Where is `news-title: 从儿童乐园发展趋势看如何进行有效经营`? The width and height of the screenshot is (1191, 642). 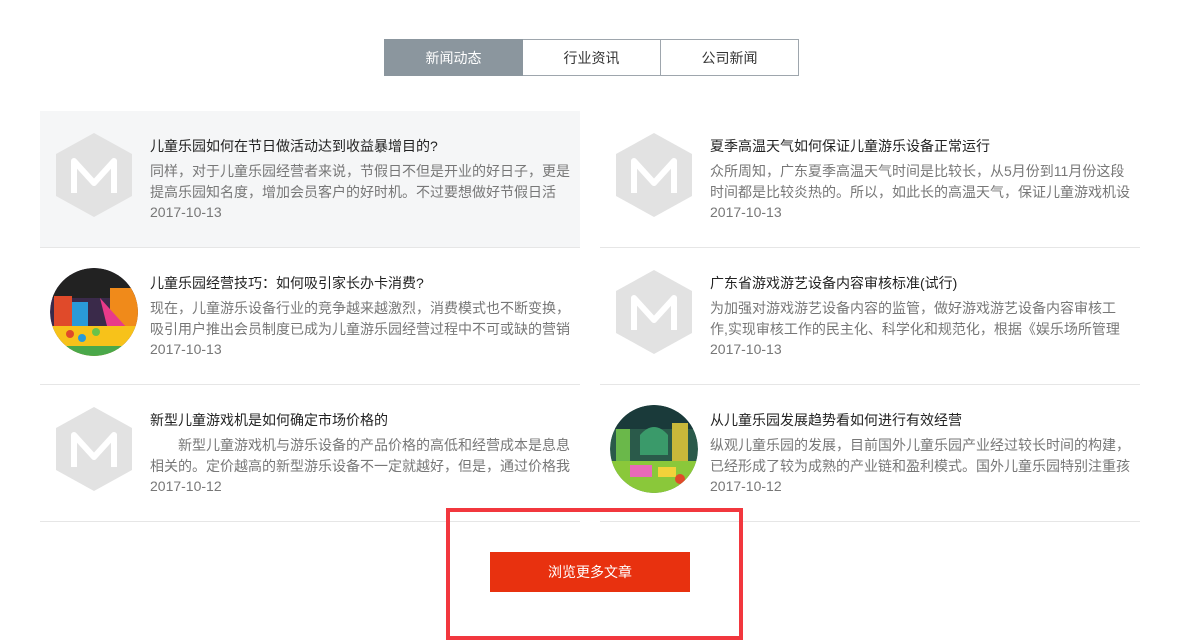 news-title: 从儿童乐园发展趋势看如何进行有效经营 is located at coordinates (836, 420).